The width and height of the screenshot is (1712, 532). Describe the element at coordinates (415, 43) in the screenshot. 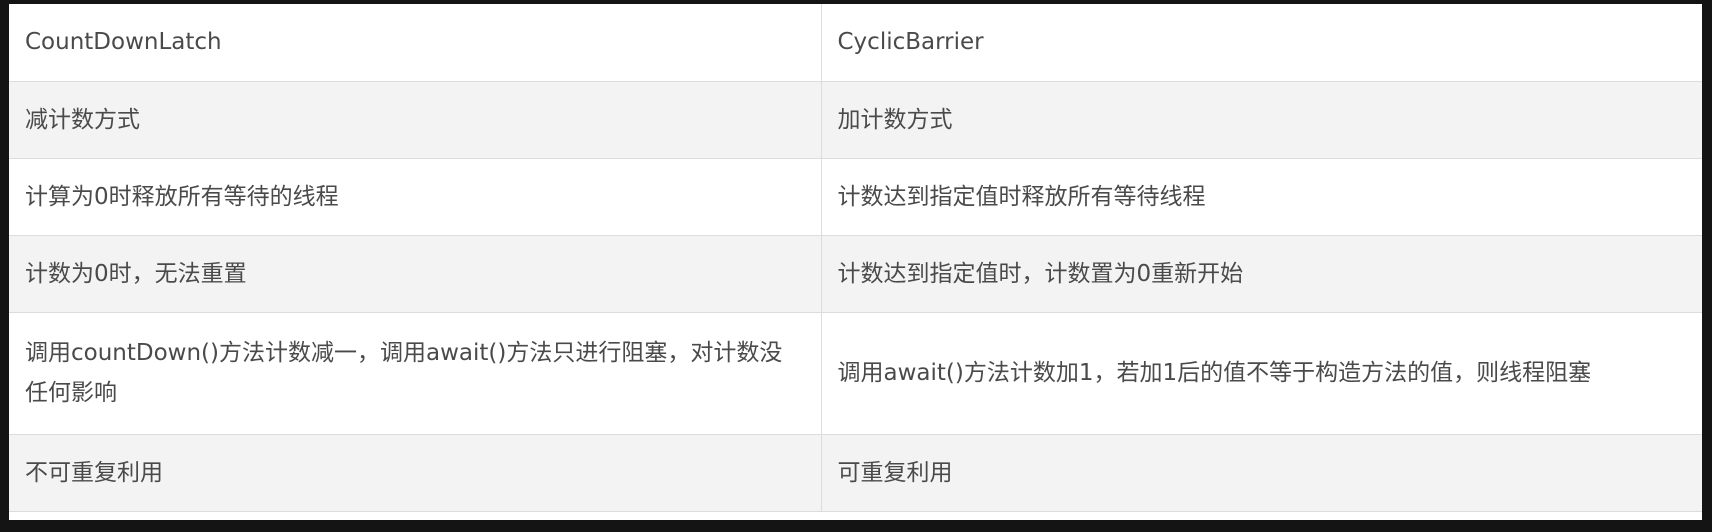

I see `header-cell-countdownlatch: CountDownLatch` at that location.